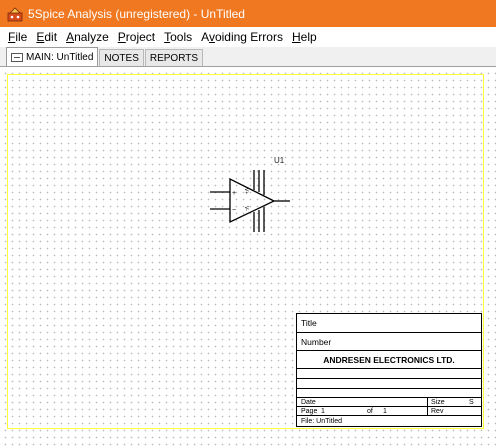  I want to click on opamp-plus-label: +, so click(234, 193).